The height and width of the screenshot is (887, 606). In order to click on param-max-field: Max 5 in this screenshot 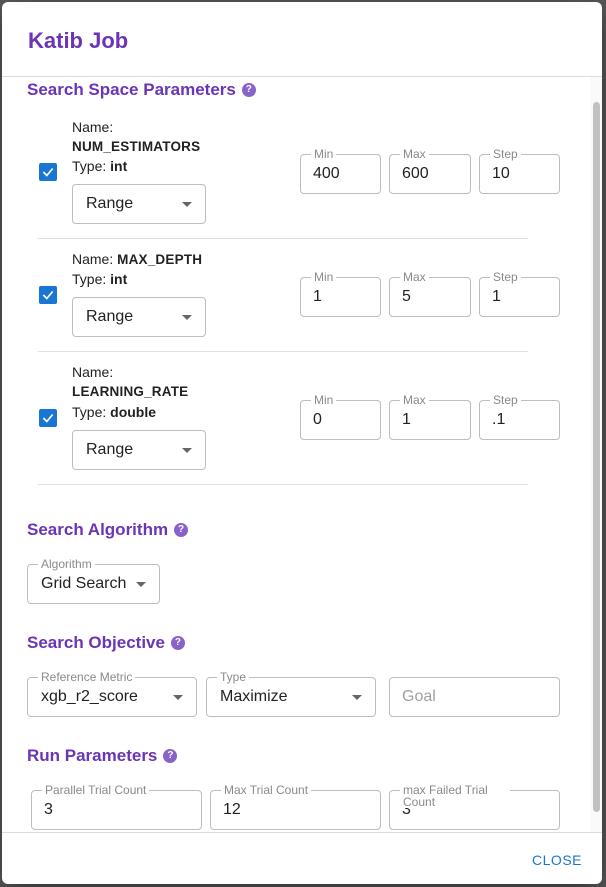, I will do `click(430, 293)`.